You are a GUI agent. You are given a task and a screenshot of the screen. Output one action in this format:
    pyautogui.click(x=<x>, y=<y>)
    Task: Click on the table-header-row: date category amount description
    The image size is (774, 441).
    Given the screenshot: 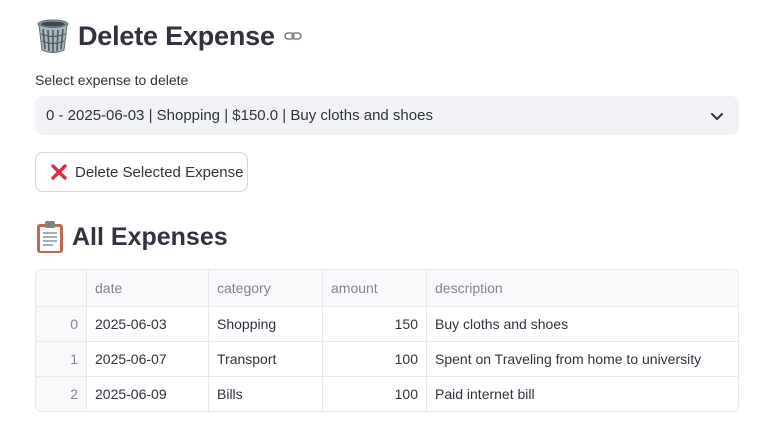 What is the action you would take?
    pyautogui.click(x=387, y=288)
    